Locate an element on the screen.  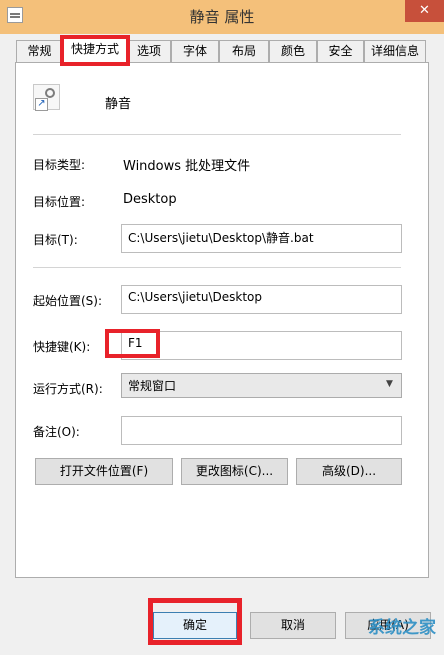
ok-highlight is located at coordinates (195, 621).